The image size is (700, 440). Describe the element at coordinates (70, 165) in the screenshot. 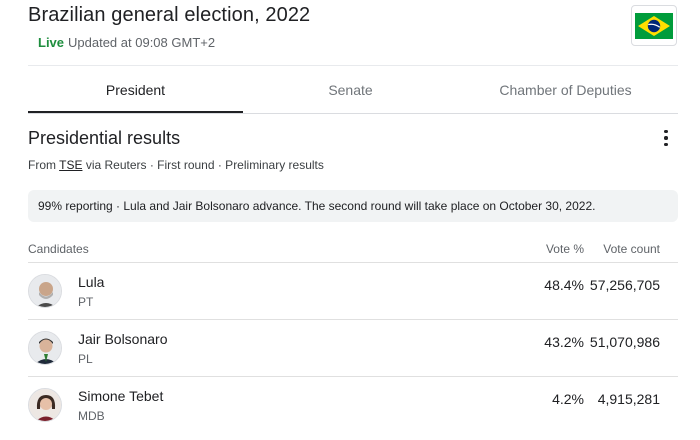

I see `source-link: TSE` at that location.